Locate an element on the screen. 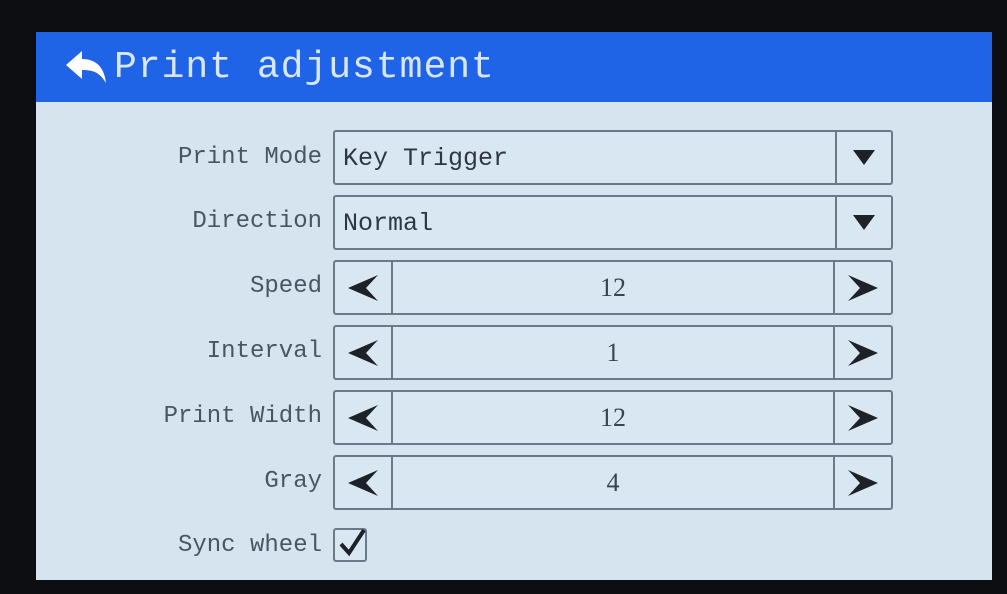 Image resolution: width=1007 pixels, height=594 pixels. print-width-decrease-button is located at coordinates (364, 417).